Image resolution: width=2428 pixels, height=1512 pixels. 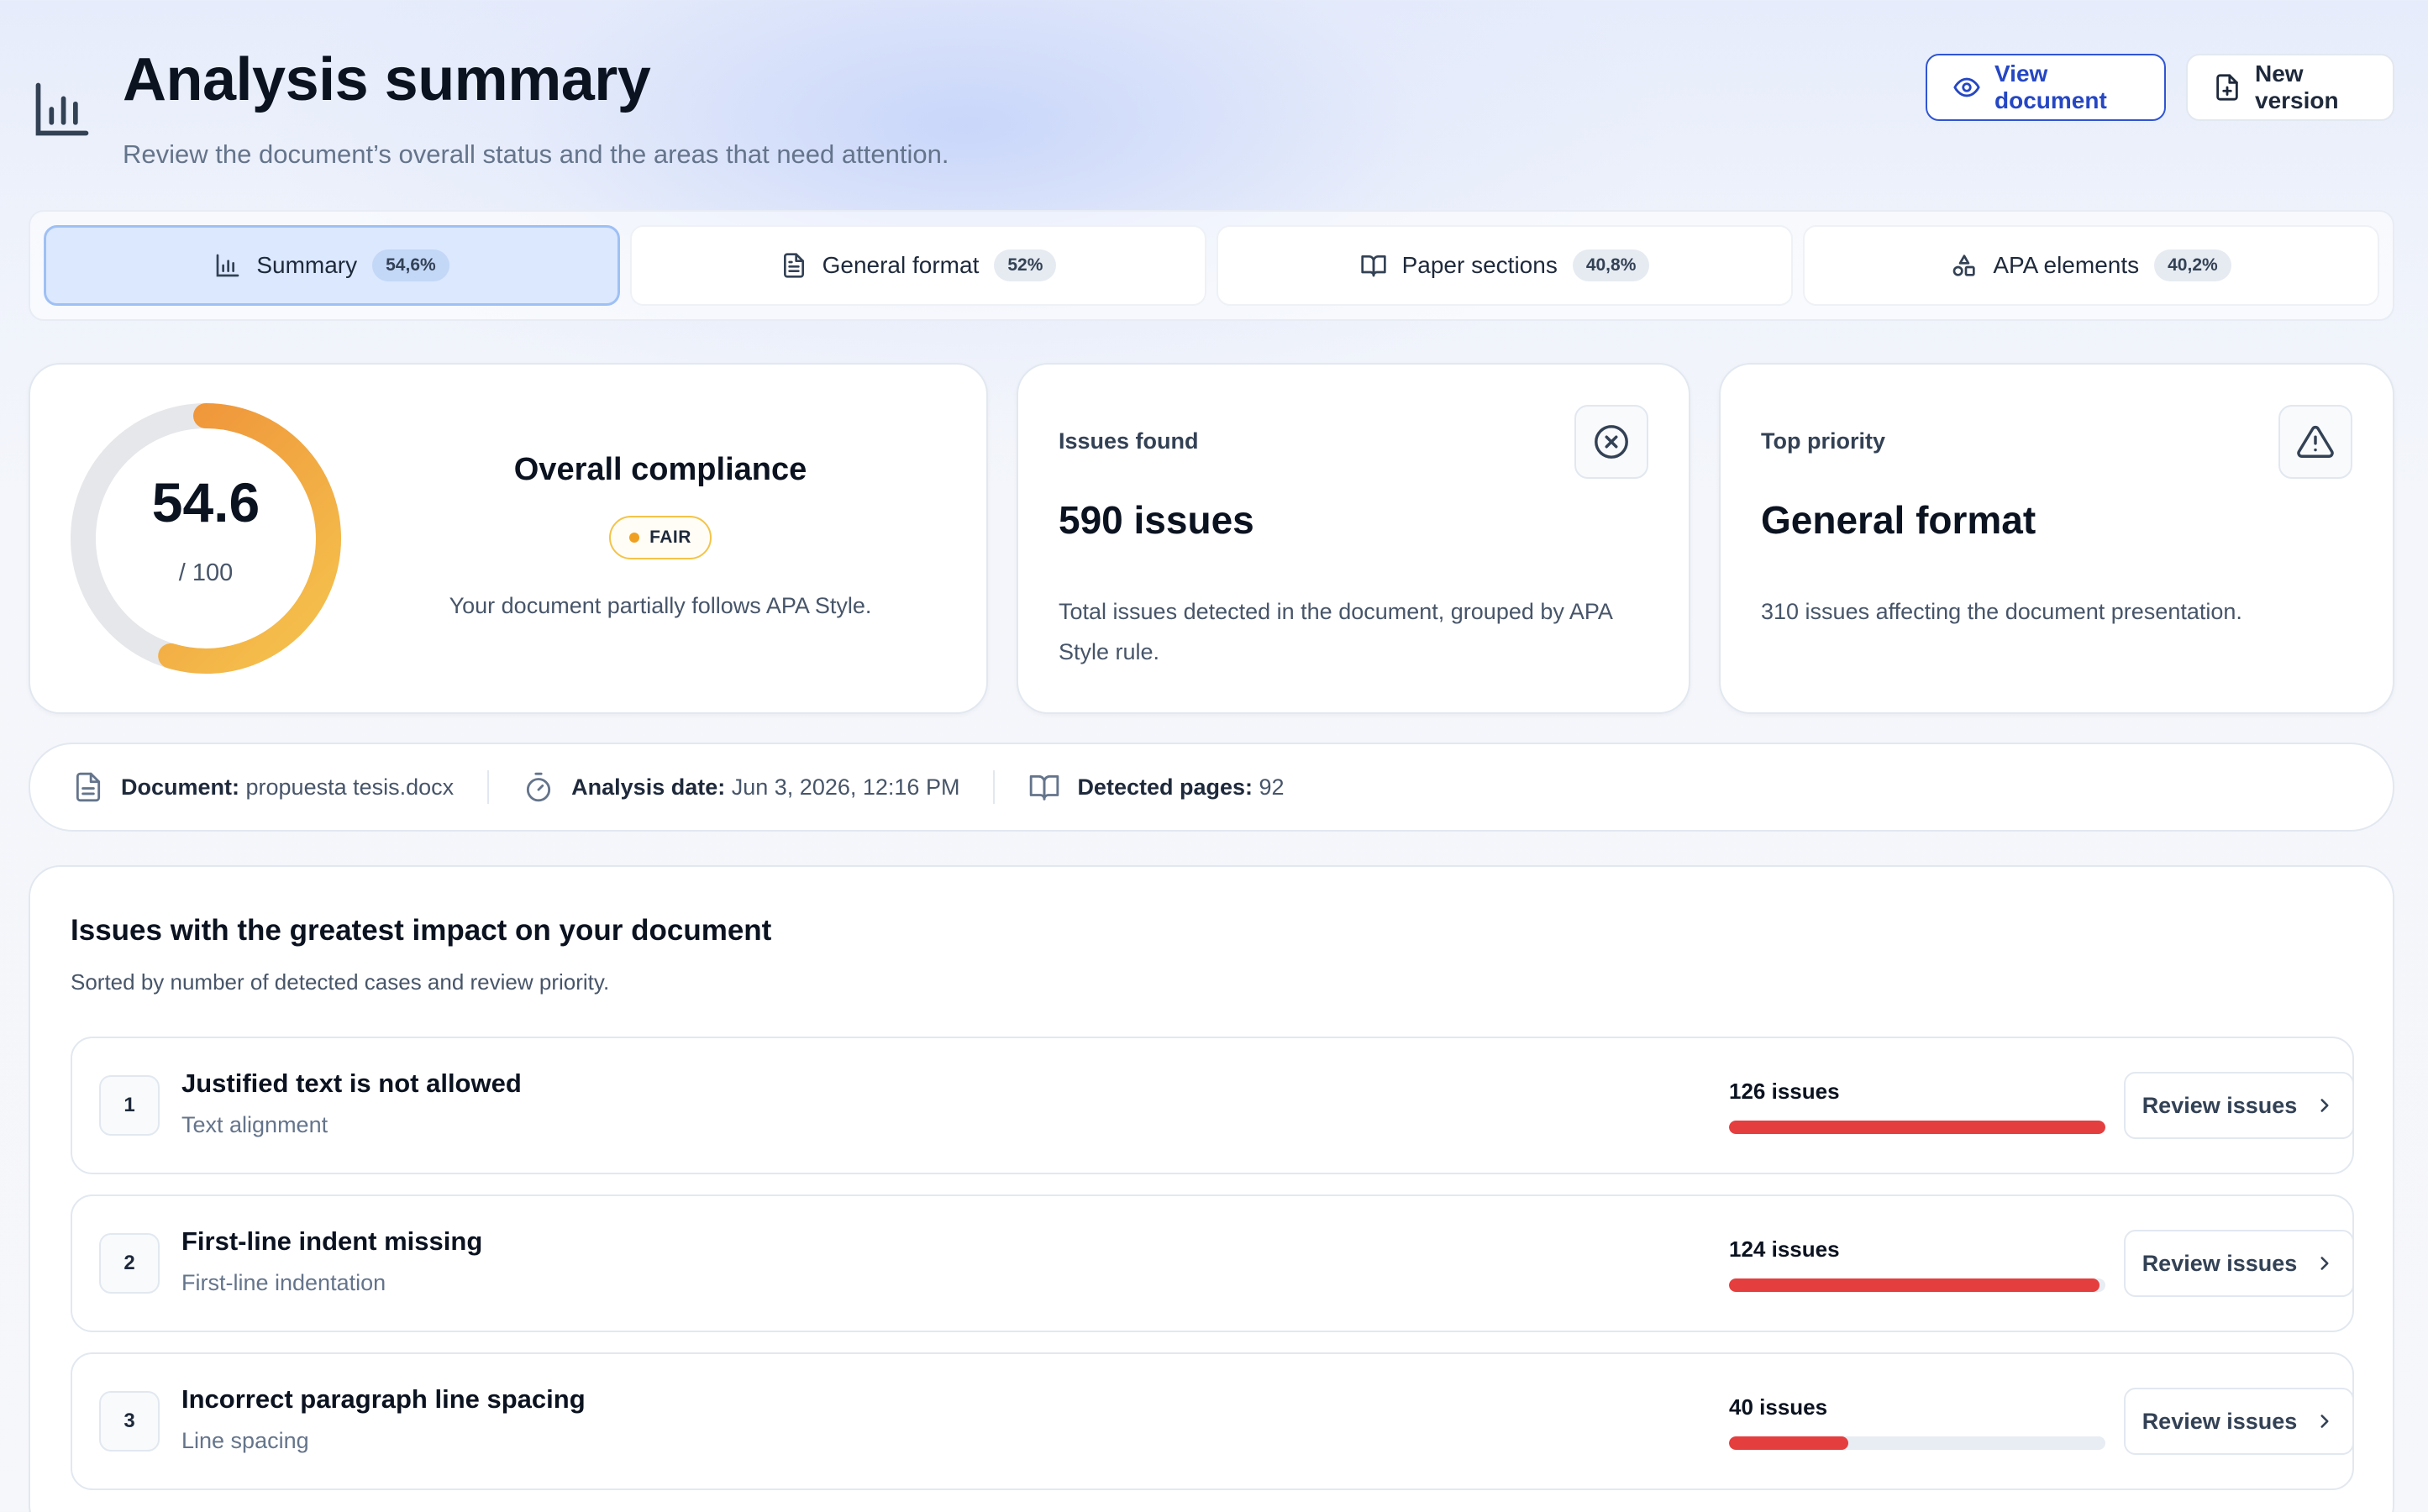 I want to click on issue-category: Text alignment, so click(x=254, y=1124).